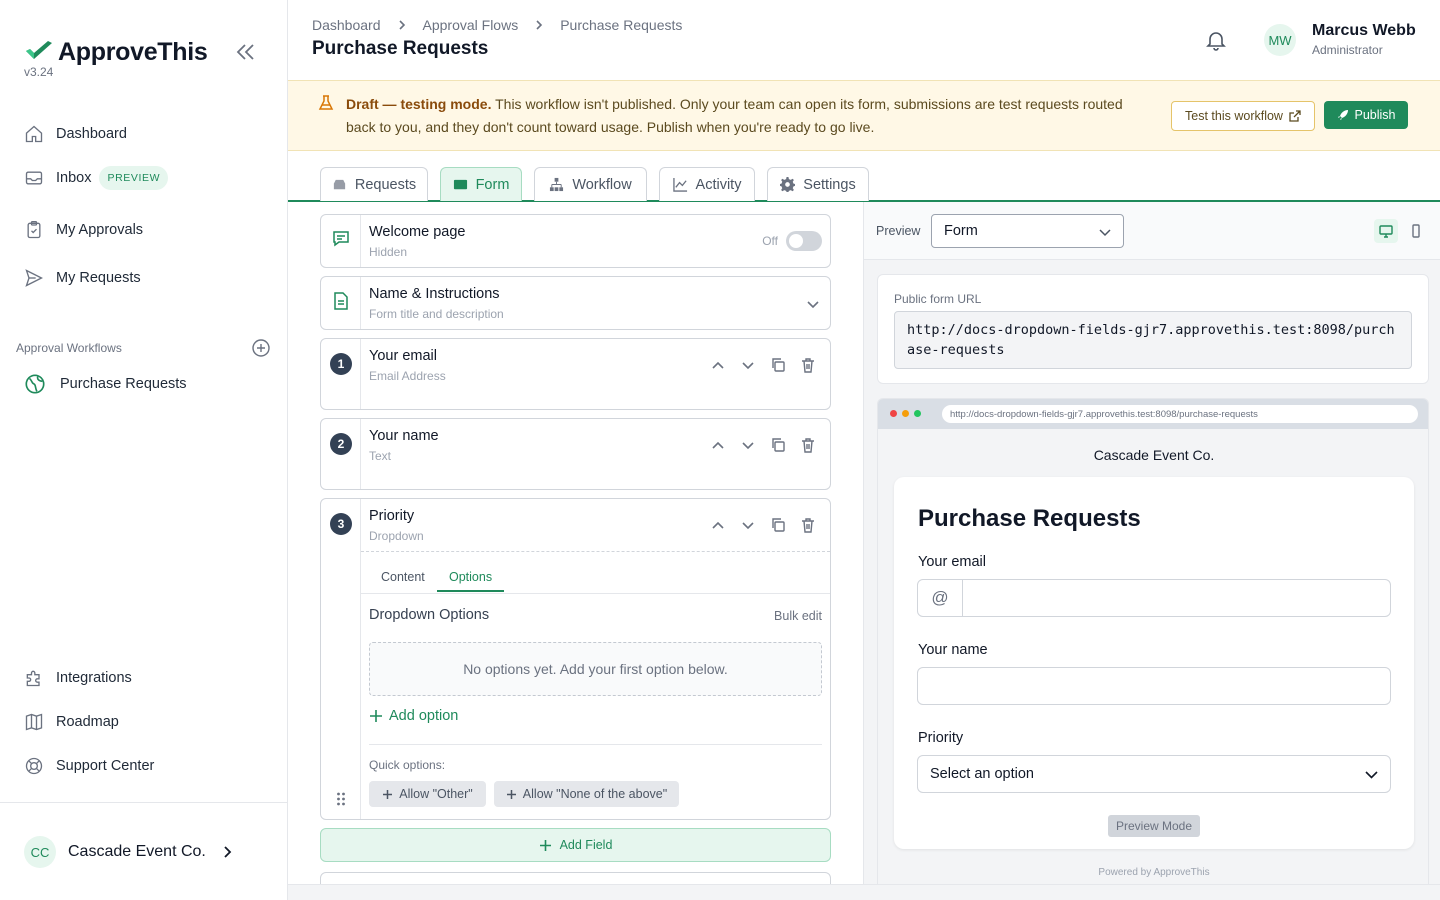  I want to click on nav-support-center: Support Center, so click(89, 766).